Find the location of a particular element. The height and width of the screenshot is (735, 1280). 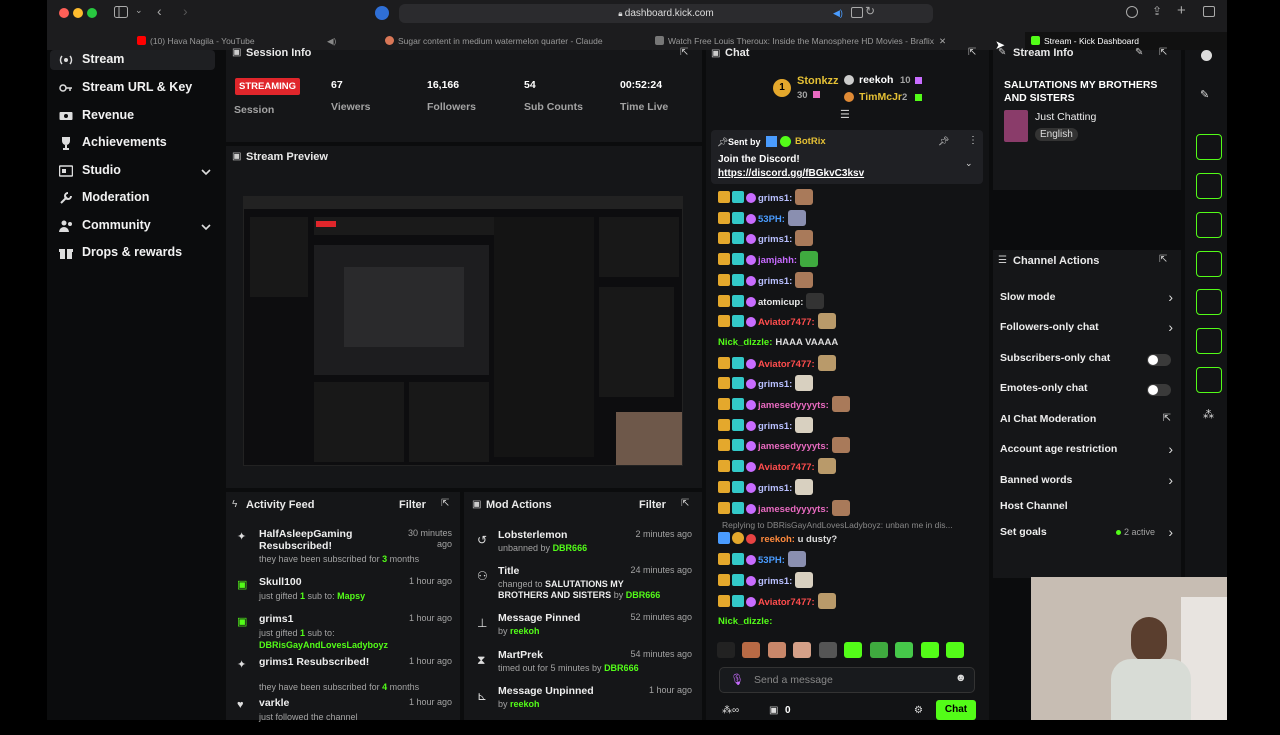

gift-sub-icon: ▣ is located at coordinates (773, 710).